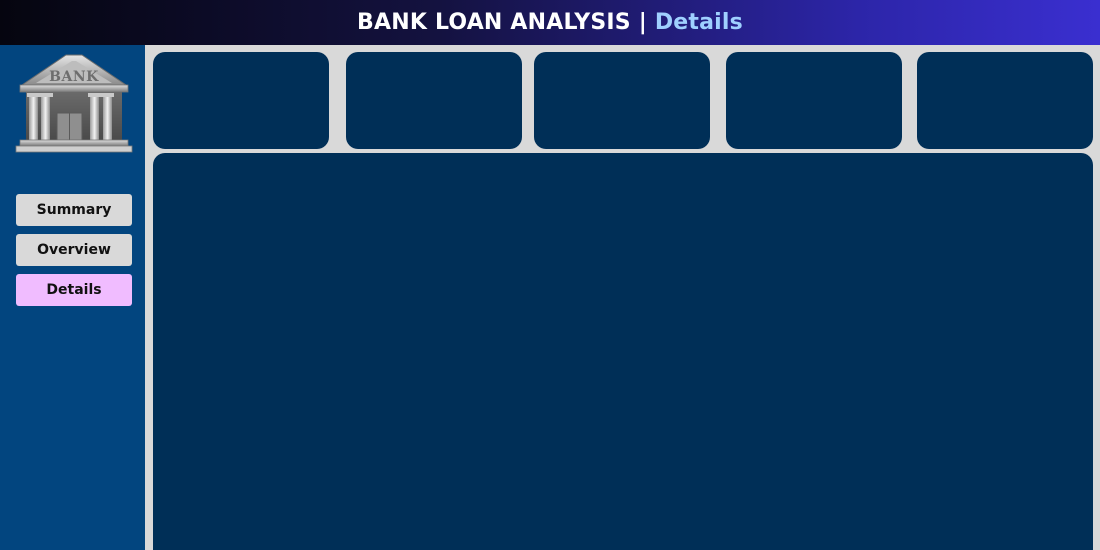  What do you see at coordinates (74, 290) in the screenshot?
I see `nav-details-button: Details` at bounding box center [74, 290].